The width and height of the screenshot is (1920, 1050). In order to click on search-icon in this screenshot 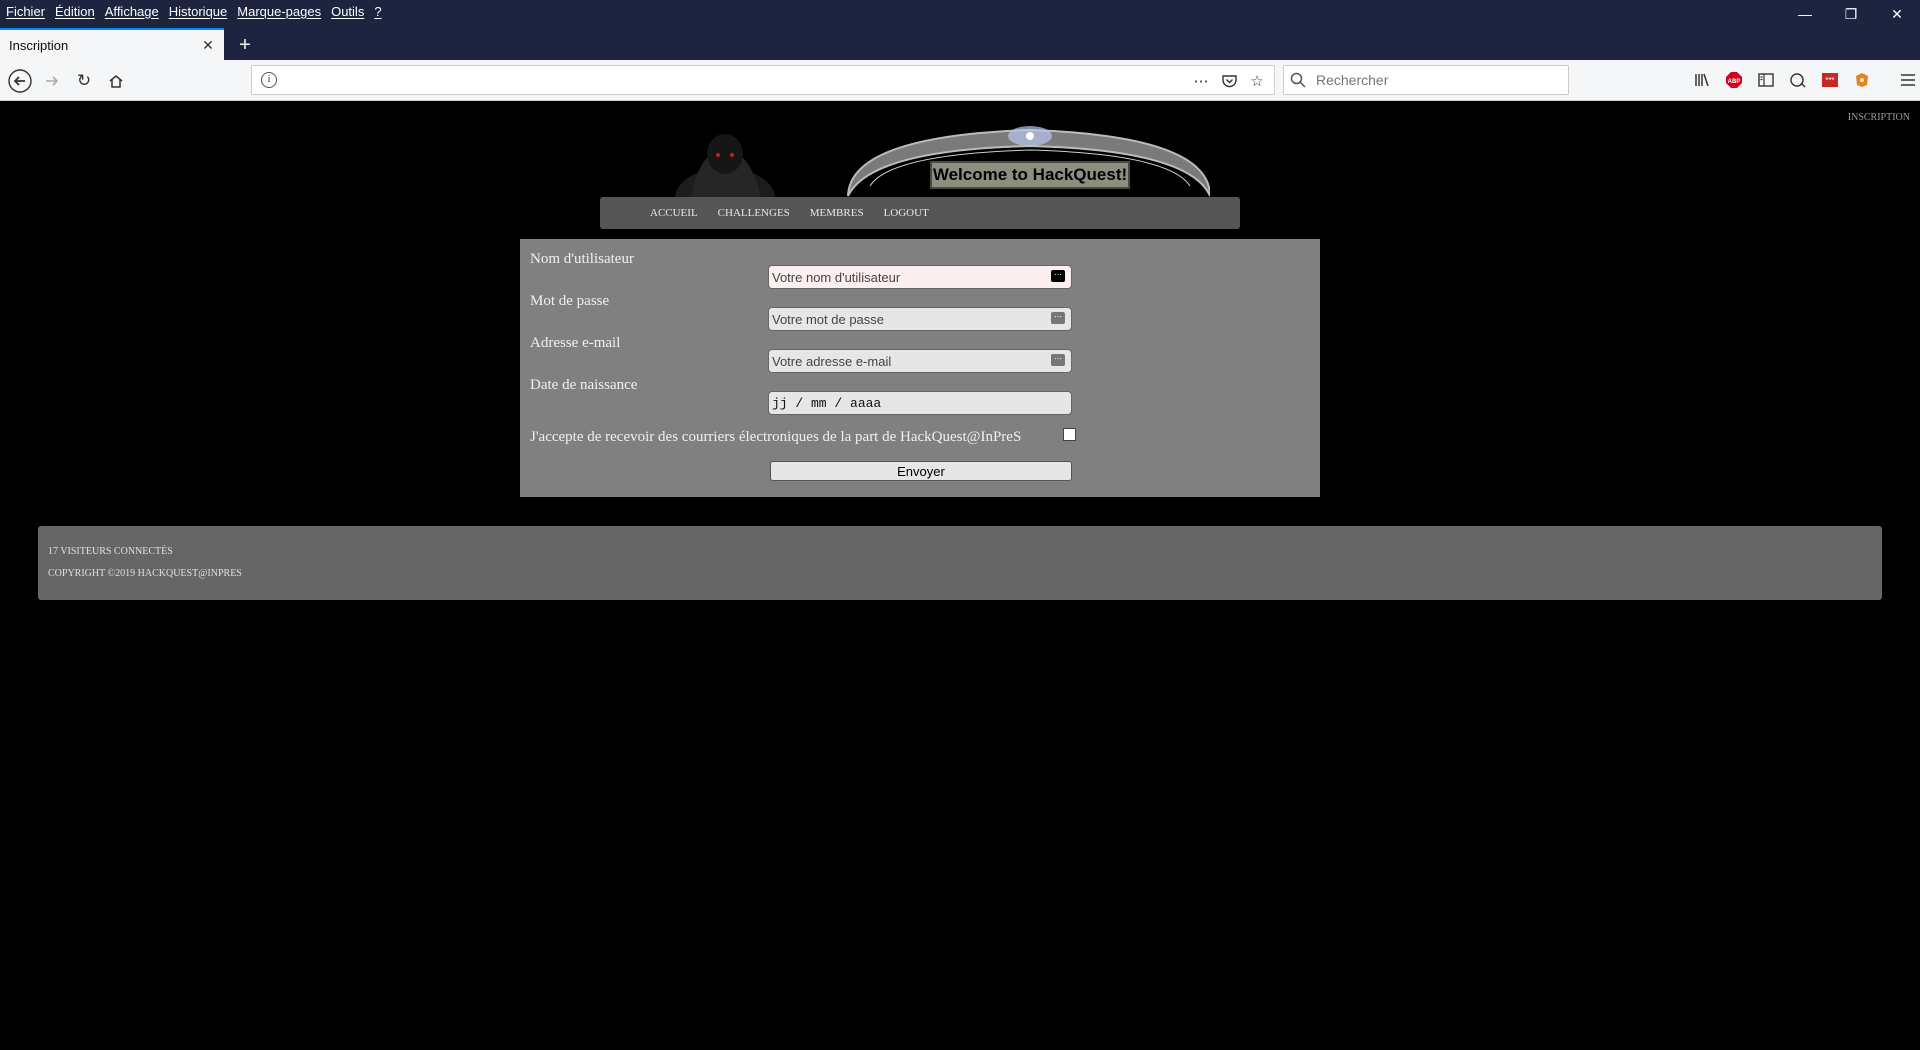, I will do `click(1303, 80)`.